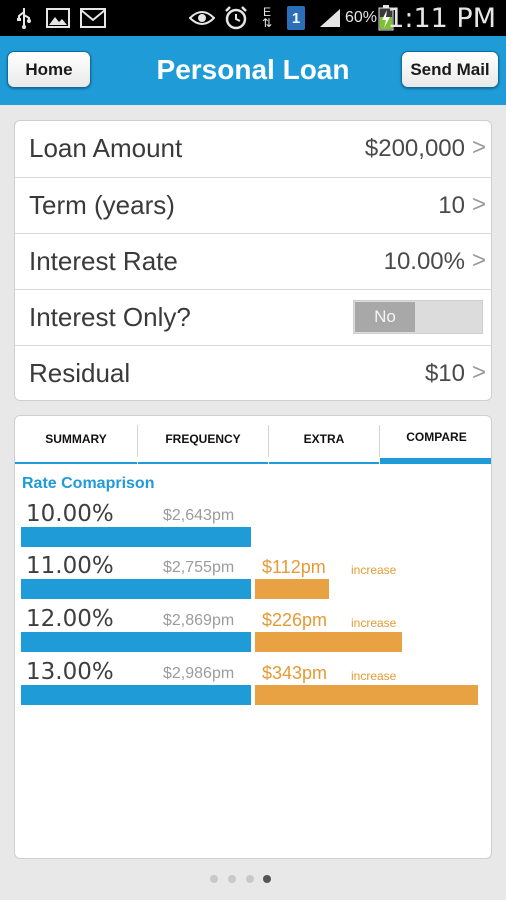  Describe the element at coordinates (199, 673) in the screenshot. I see `monthly-payment: $2,986pm` at that location.